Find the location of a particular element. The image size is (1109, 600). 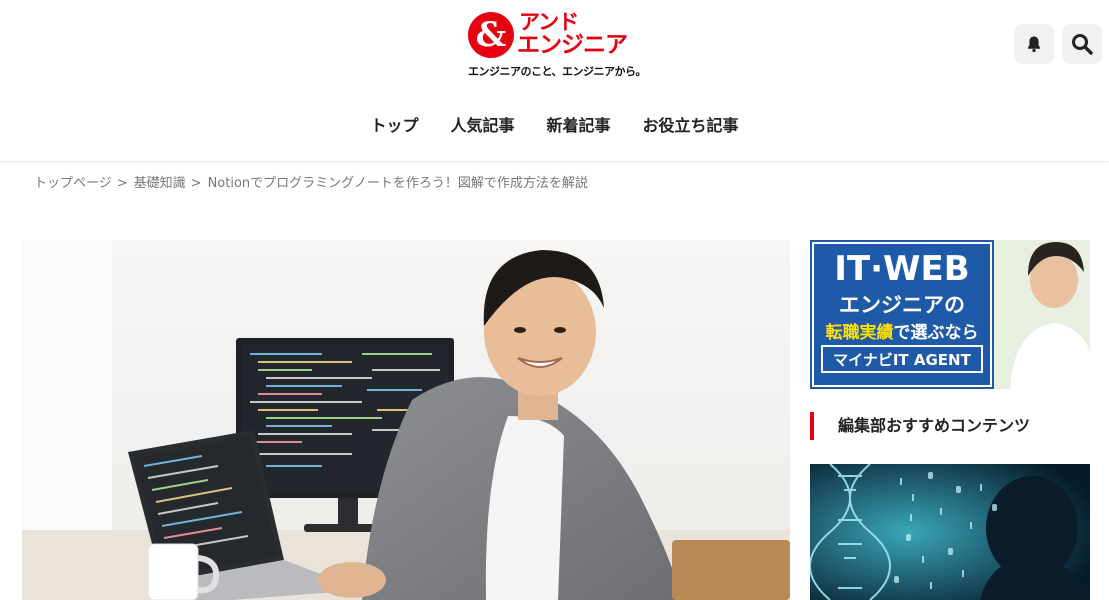

nav-item-popular: 人気記事 is located at coordinates (482, 126).